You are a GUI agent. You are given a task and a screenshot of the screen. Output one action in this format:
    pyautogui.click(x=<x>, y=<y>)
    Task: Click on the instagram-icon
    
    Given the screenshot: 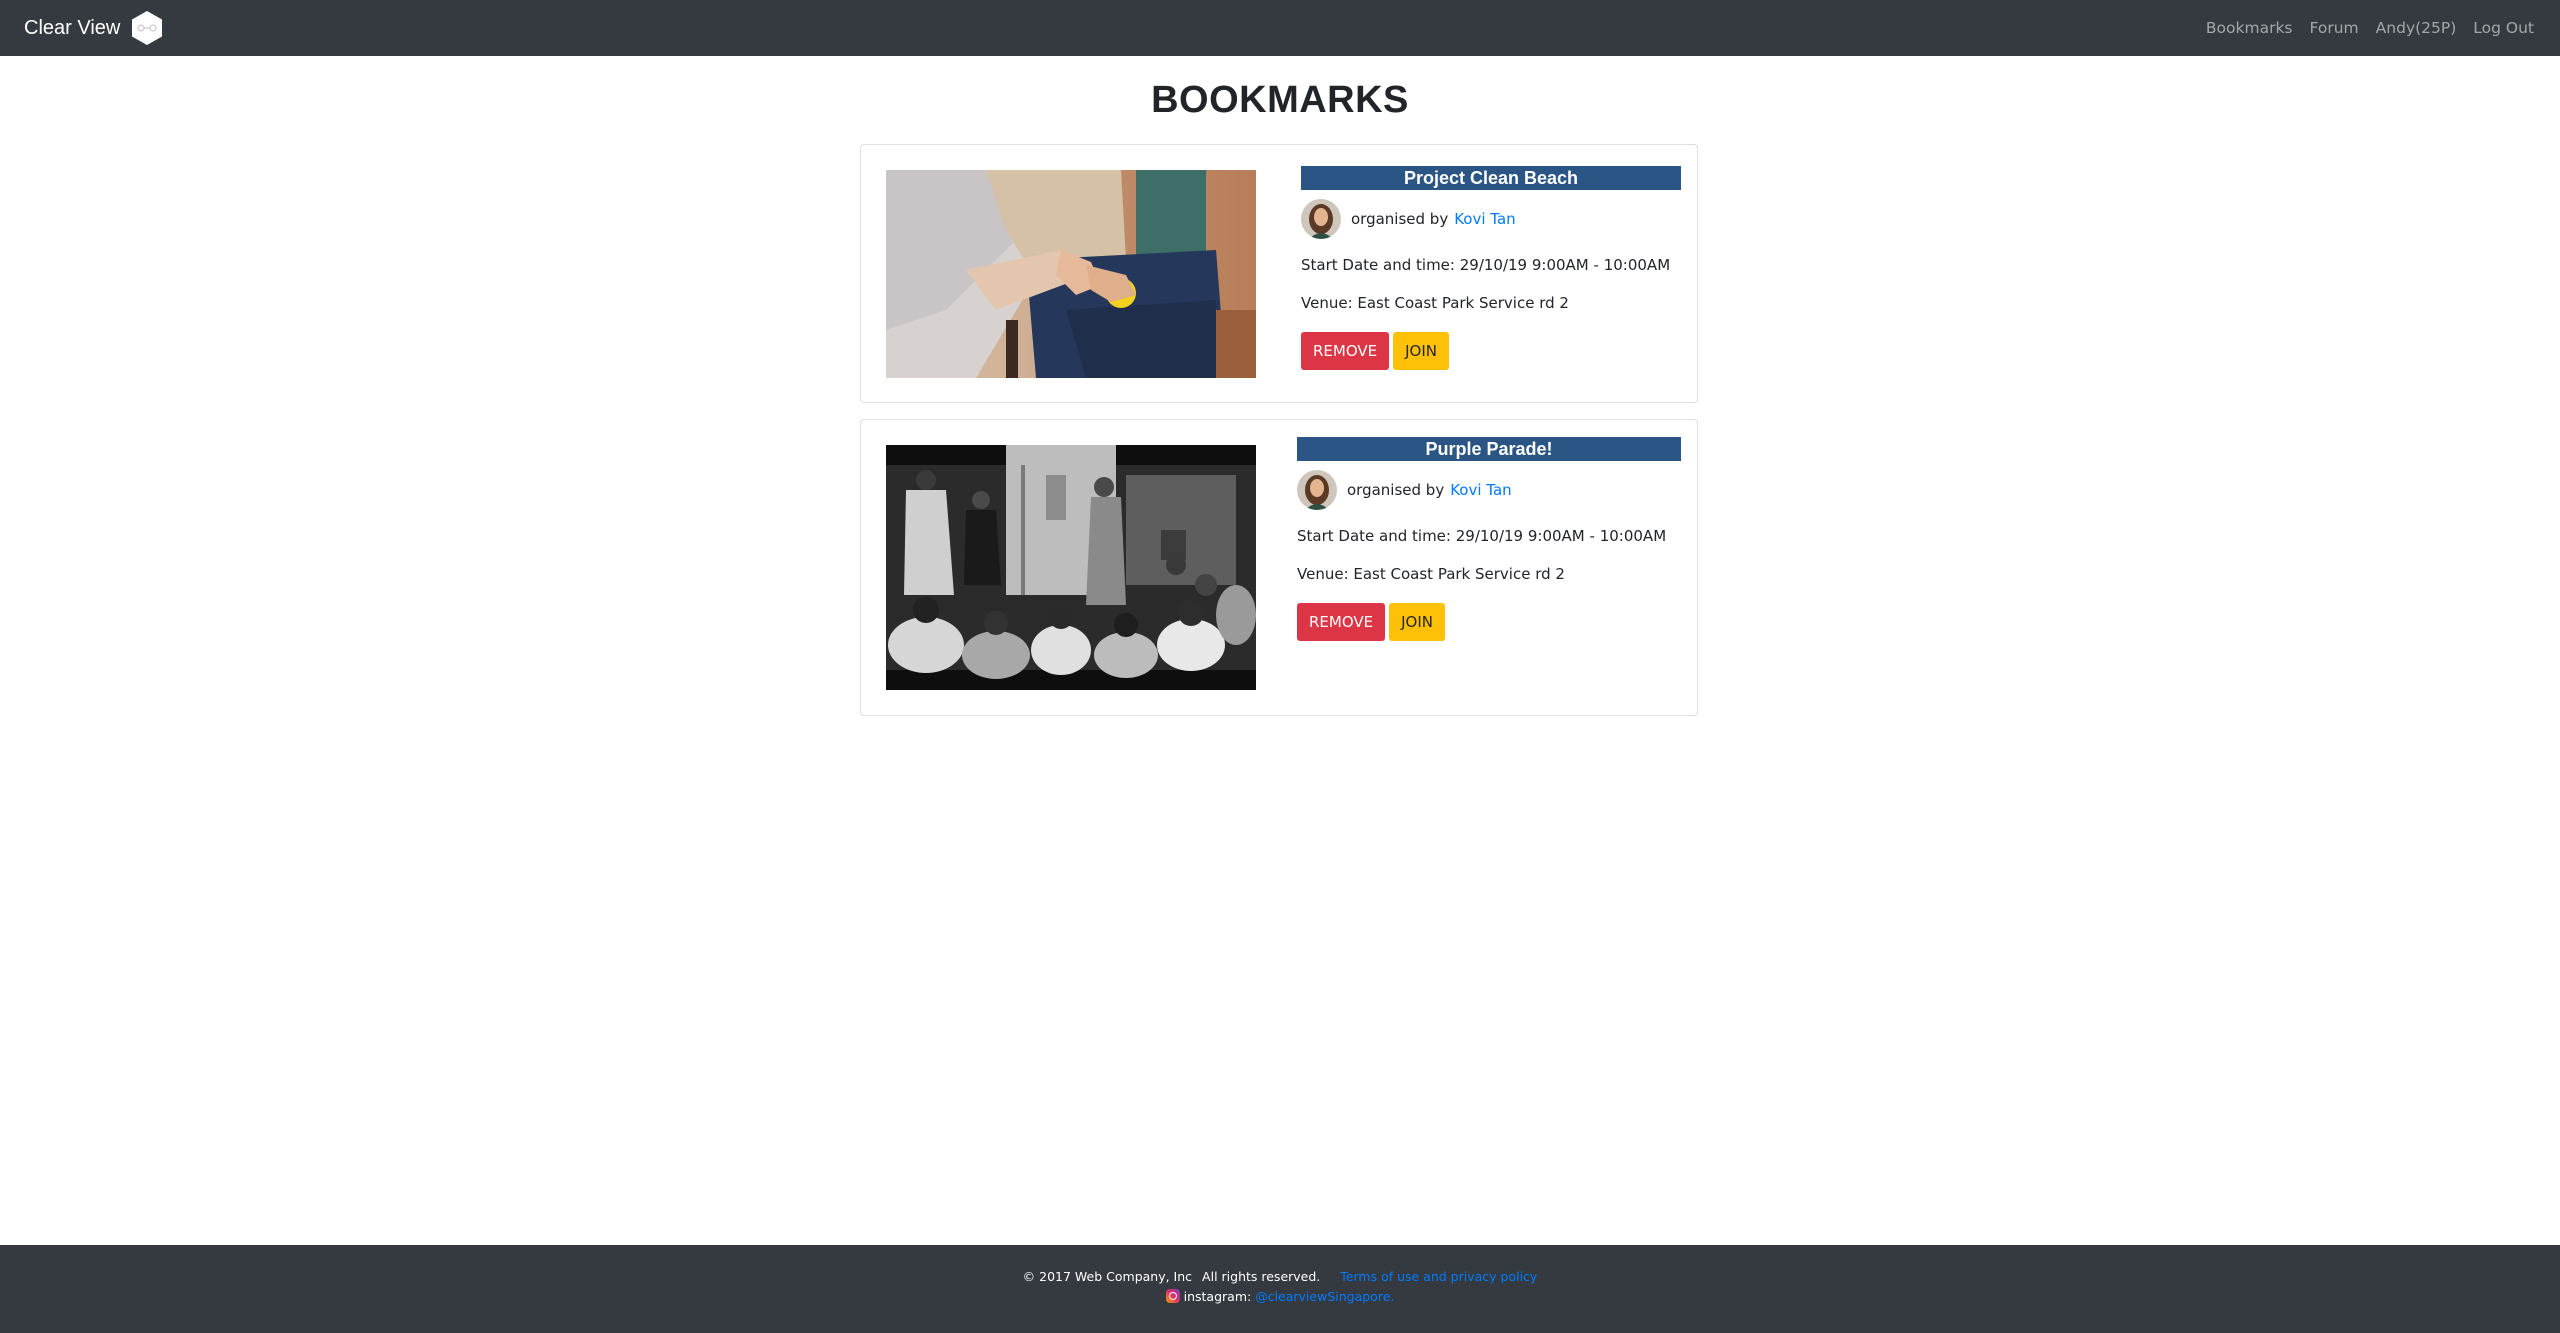 What is the action you would take?
    pyautogui.click(x=1172, y=1296)
    